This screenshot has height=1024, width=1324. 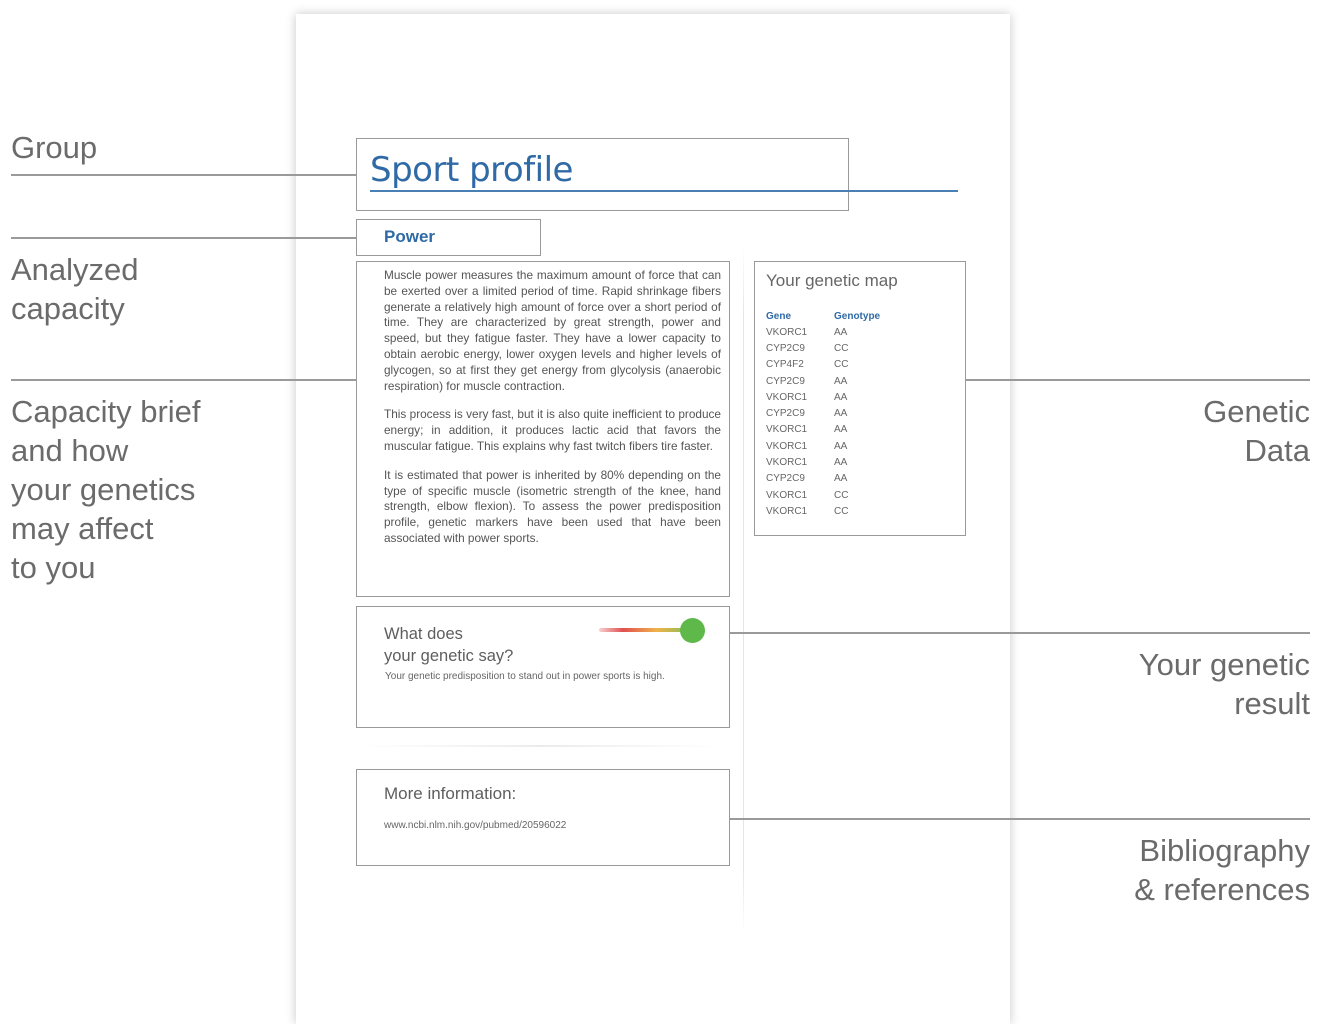 What do you see at coordinates (1272, 703) in the screenshot?
I see `annotation-line: result` at bounding box center [1272, 703].